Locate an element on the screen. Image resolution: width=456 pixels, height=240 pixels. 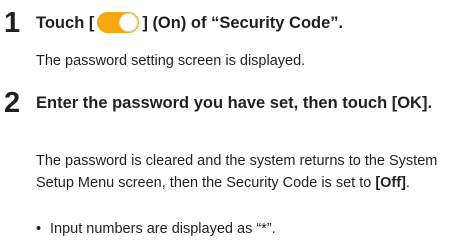
heading-text-prefix: Touch [ is located at coordinates (65, 23).